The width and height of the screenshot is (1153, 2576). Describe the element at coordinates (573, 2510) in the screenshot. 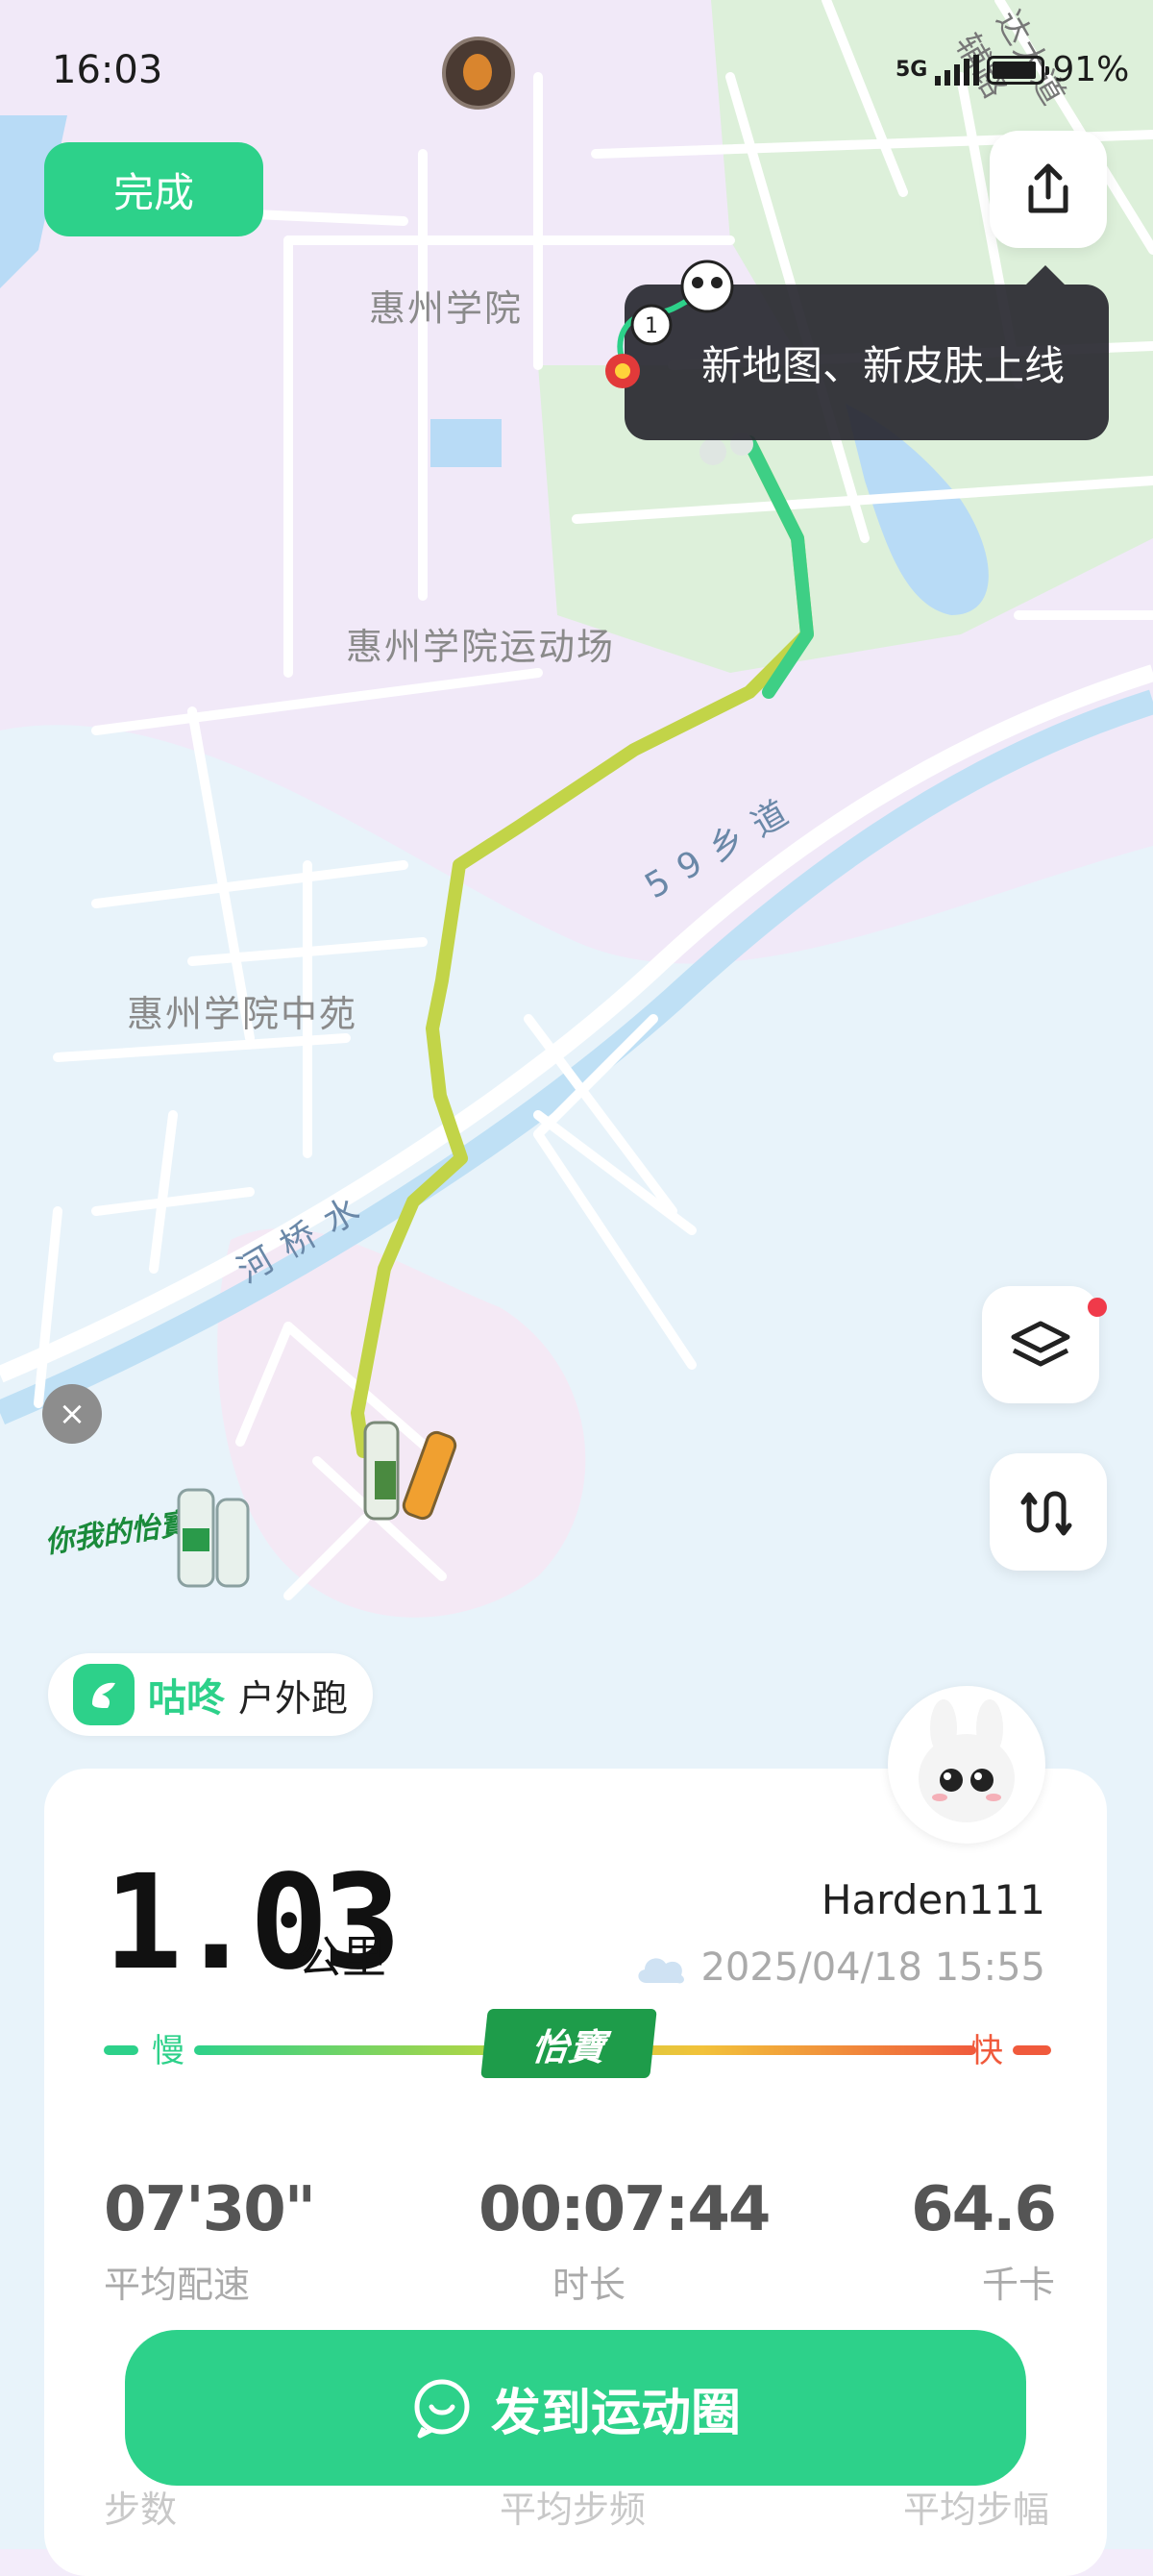

I see `avg-cadence-label: 平均步频` at that location.